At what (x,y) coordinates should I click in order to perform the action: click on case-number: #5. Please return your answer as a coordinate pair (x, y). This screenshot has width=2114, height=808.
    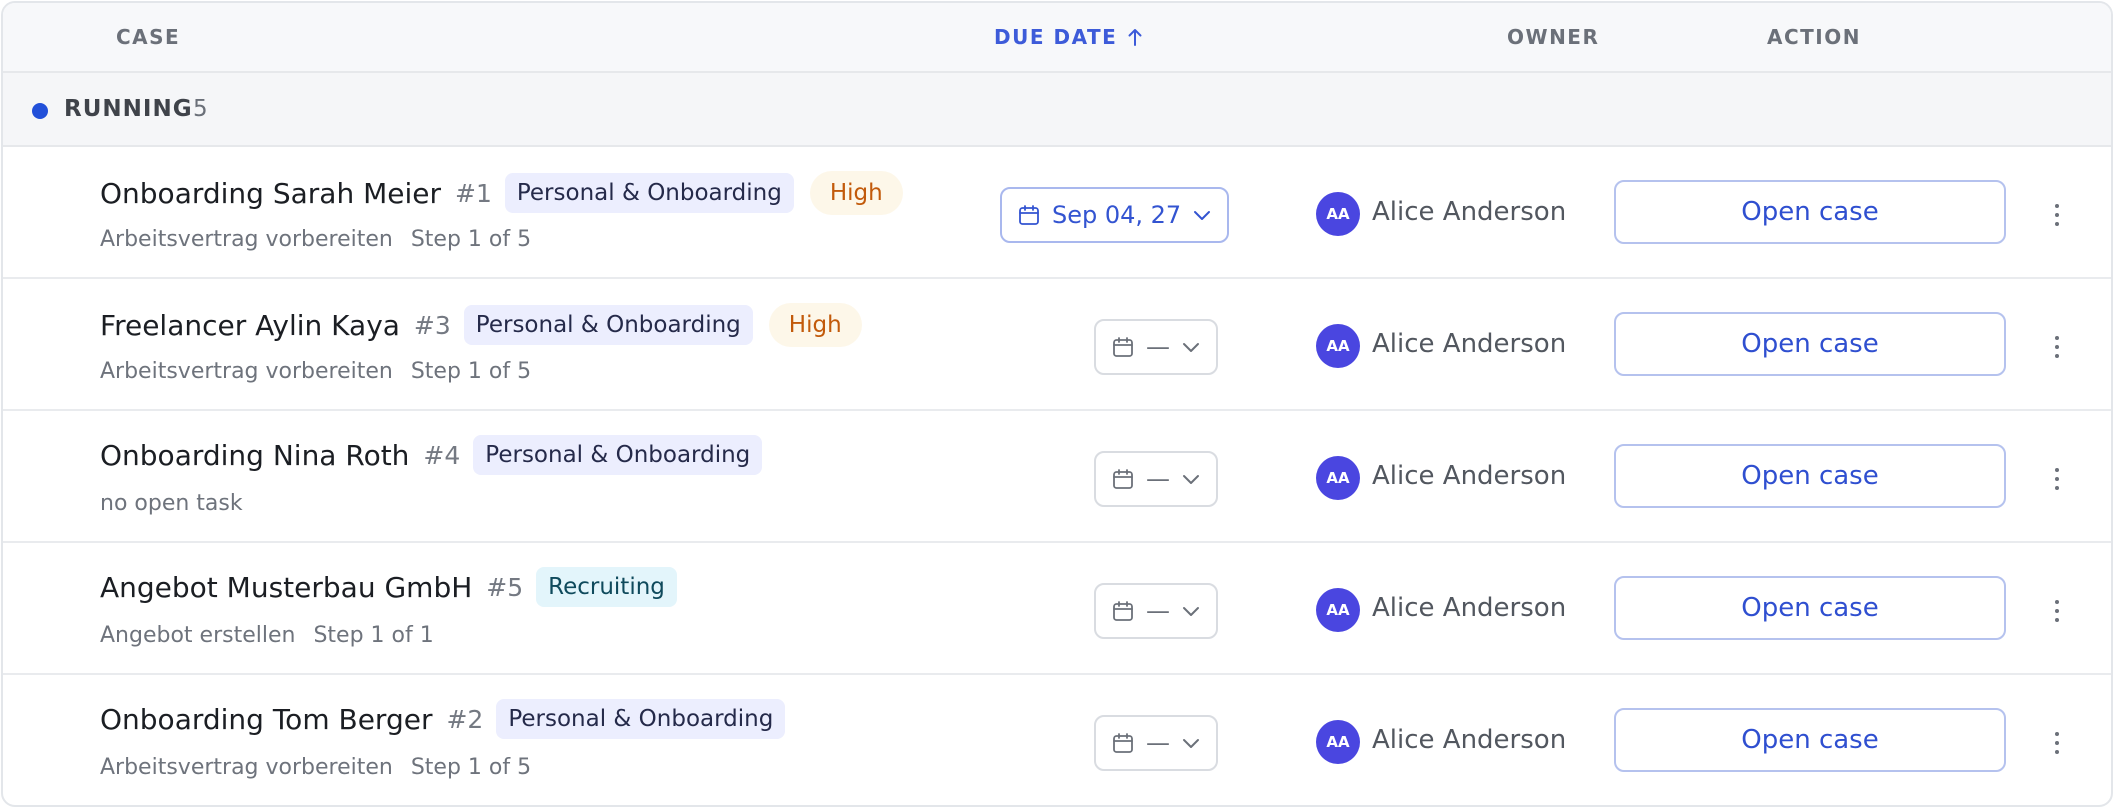
    Looking at the image, I should click on (505, 587).